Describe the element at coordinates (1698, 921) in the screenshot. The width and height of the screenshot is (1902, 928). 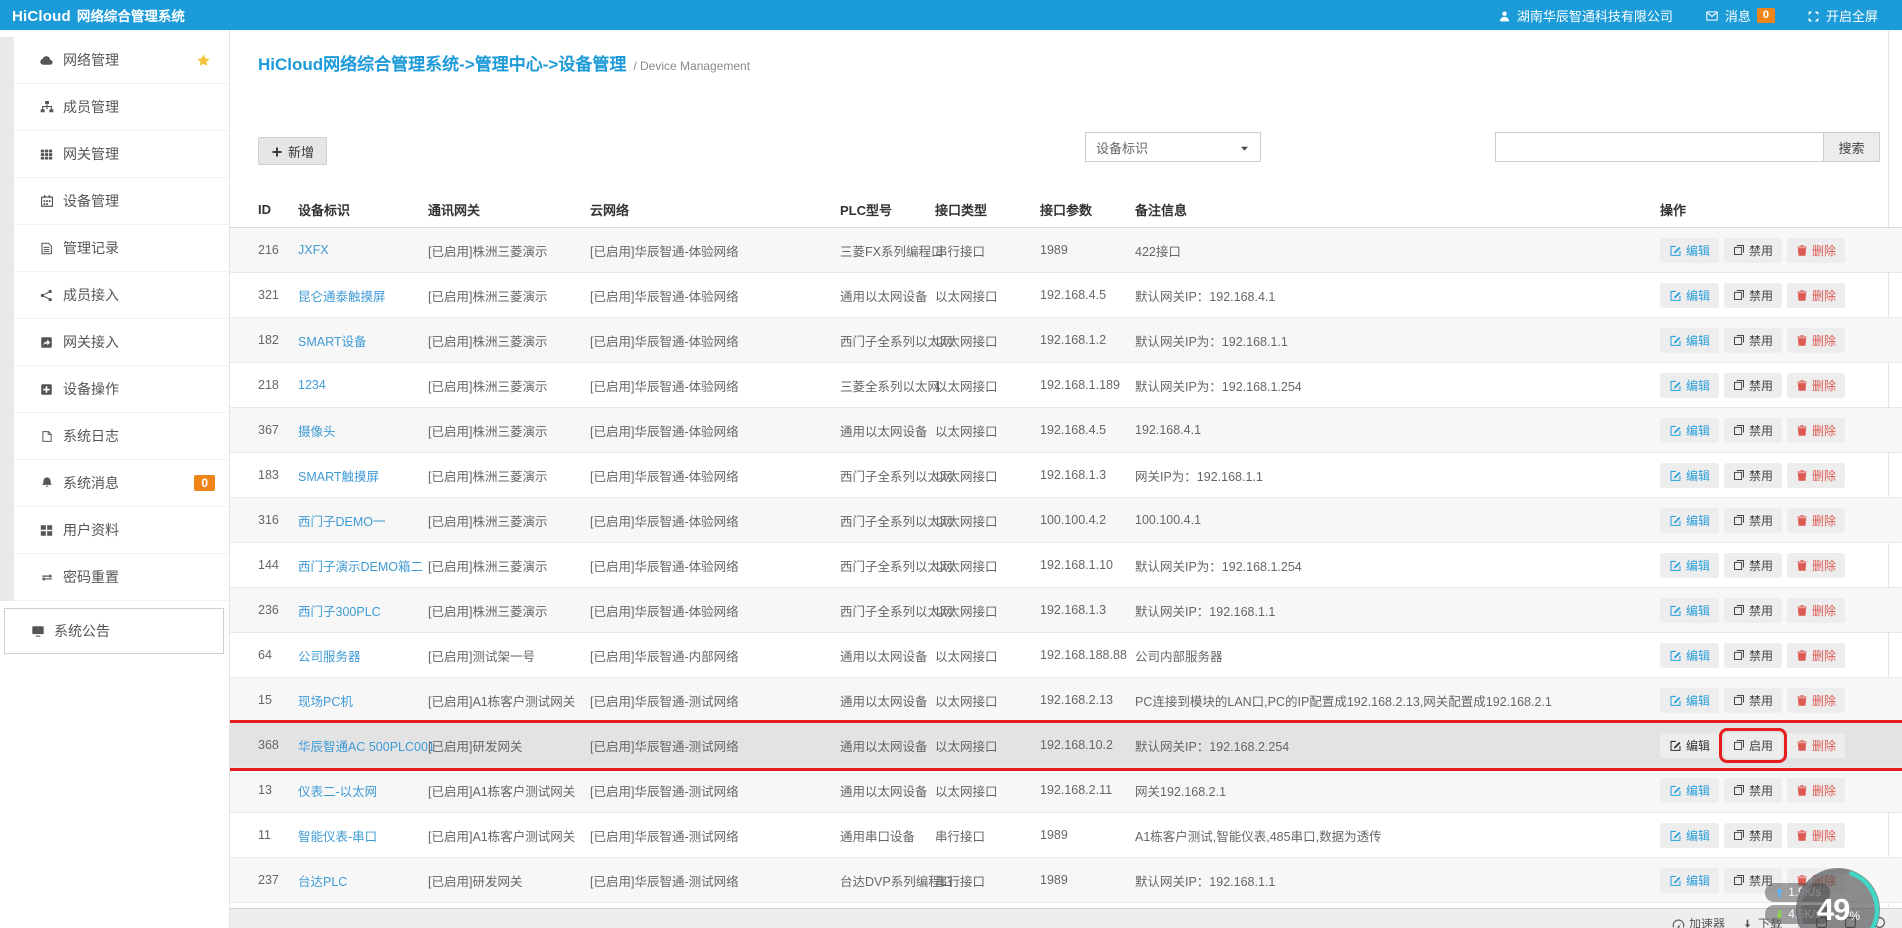
I see `accelerator-button: 加速器` at that location.